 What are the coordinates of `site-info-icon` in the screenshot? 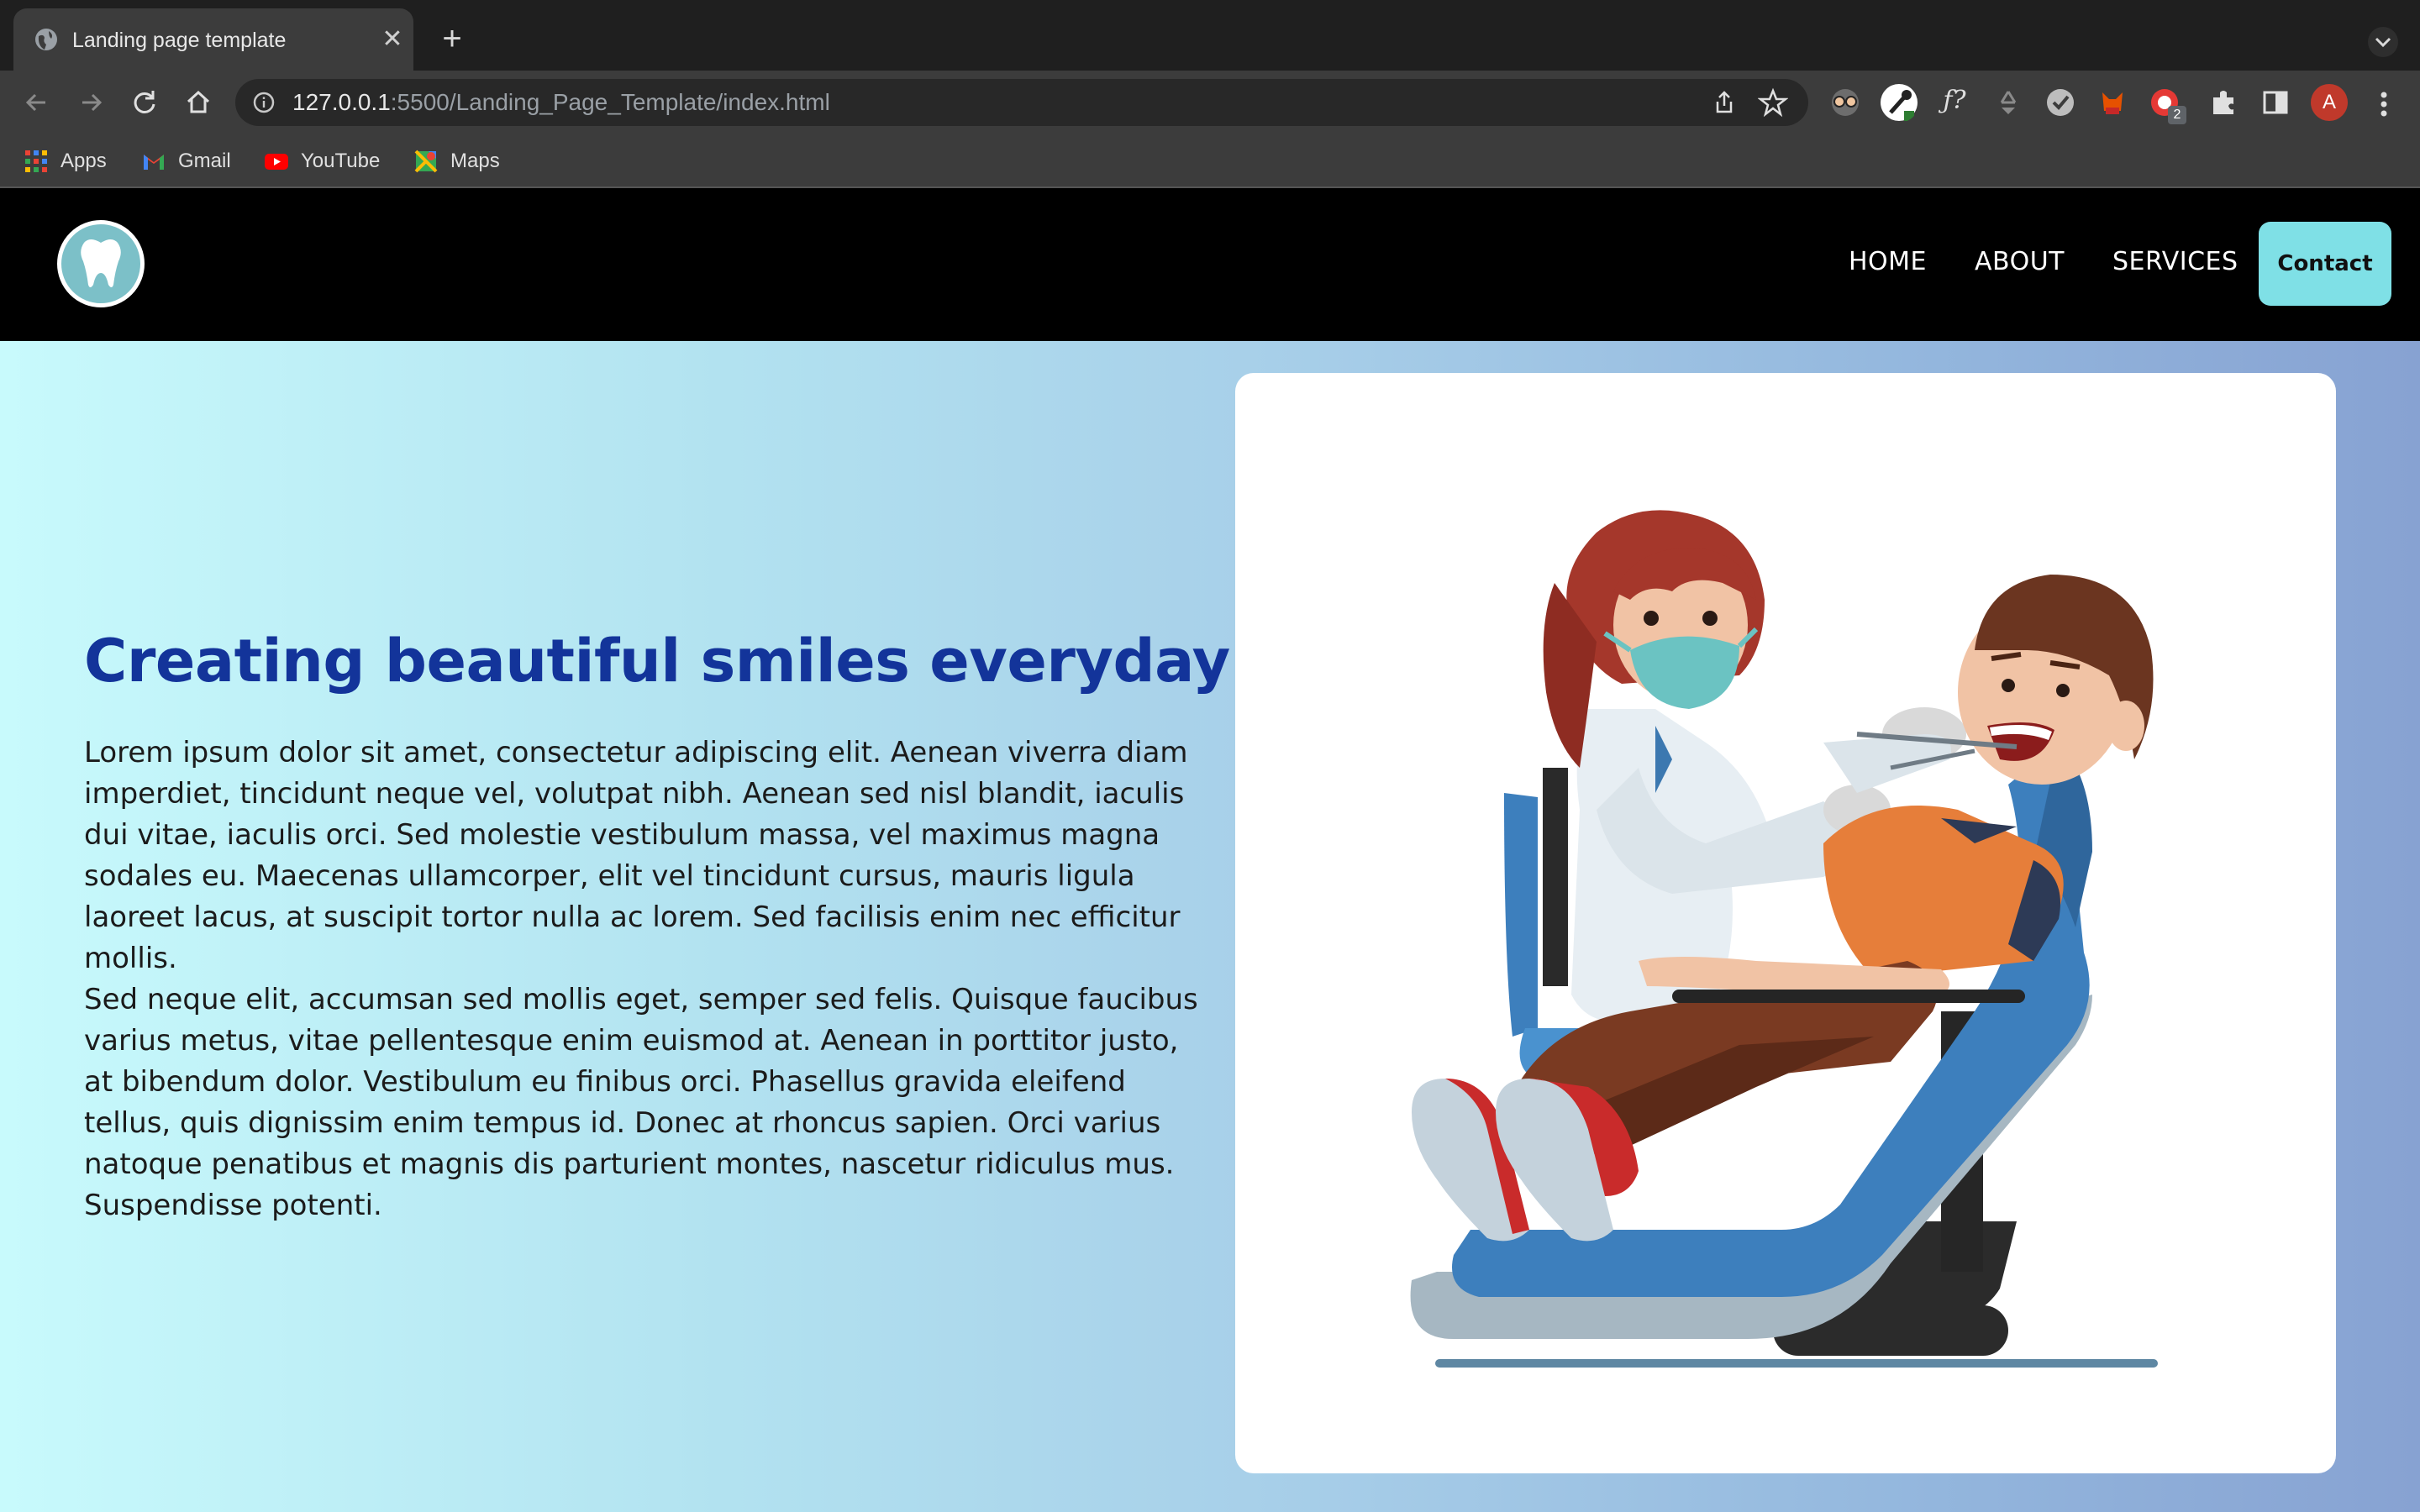 It's located at (264, 102).